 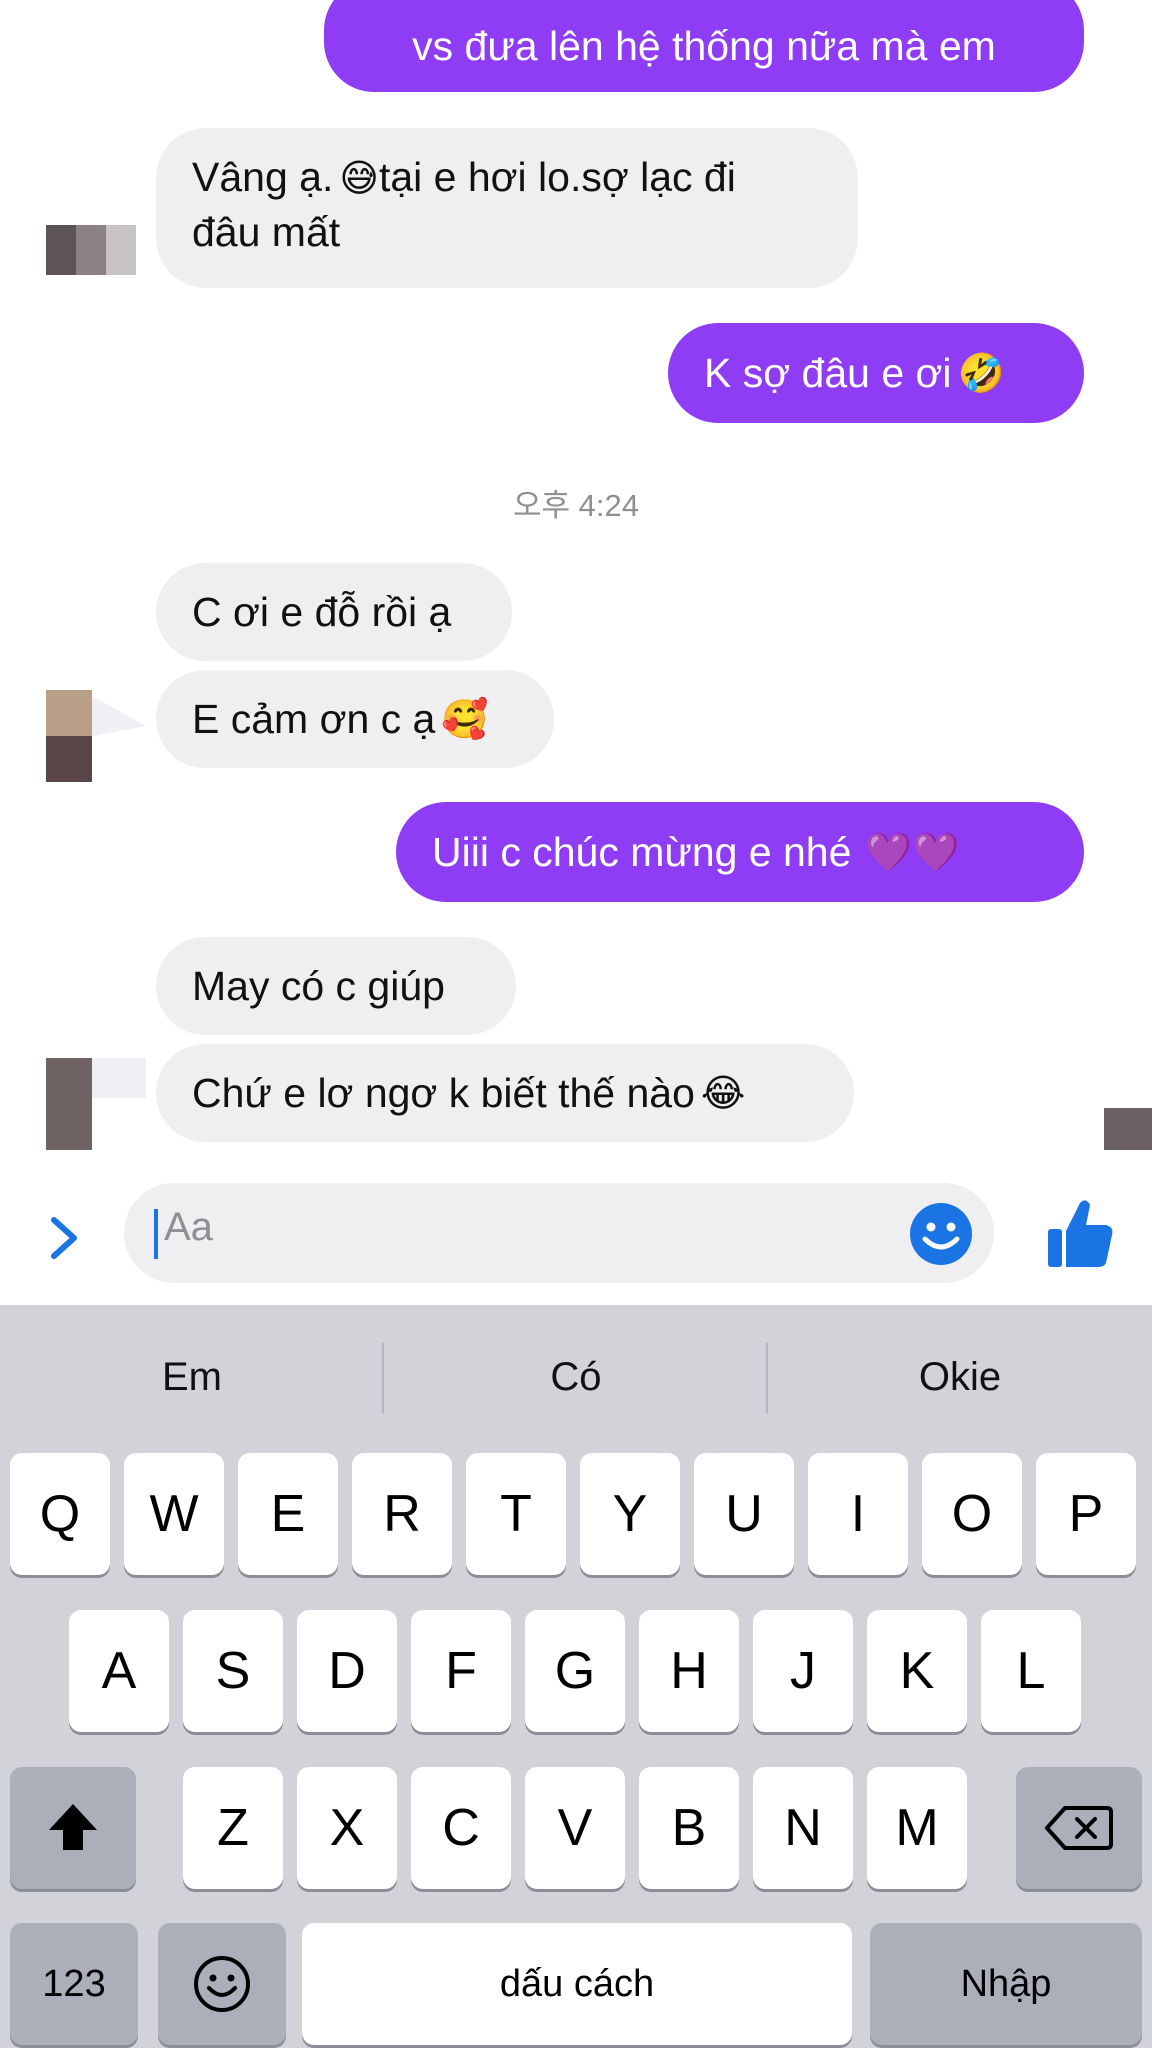 What do you see at coordinates (119, 1671) in the screenshot?
I see `key-a: A` at bounding box center [119, 1671].